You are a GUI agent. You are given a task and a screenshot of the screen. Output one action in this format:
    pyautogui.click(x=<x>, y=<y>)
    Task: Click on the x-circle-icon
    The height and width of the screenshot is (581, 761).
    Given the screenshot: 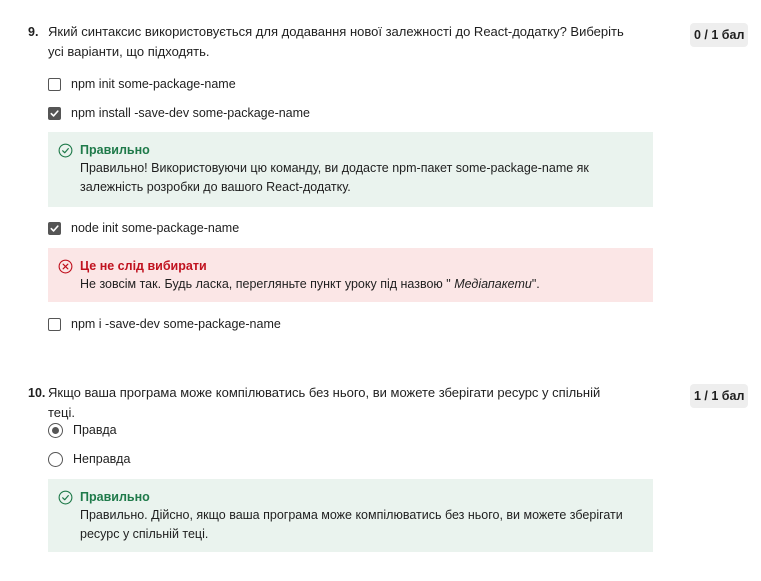 What is the action you would take?
    pyautogui.click(x=65, y=266)
    